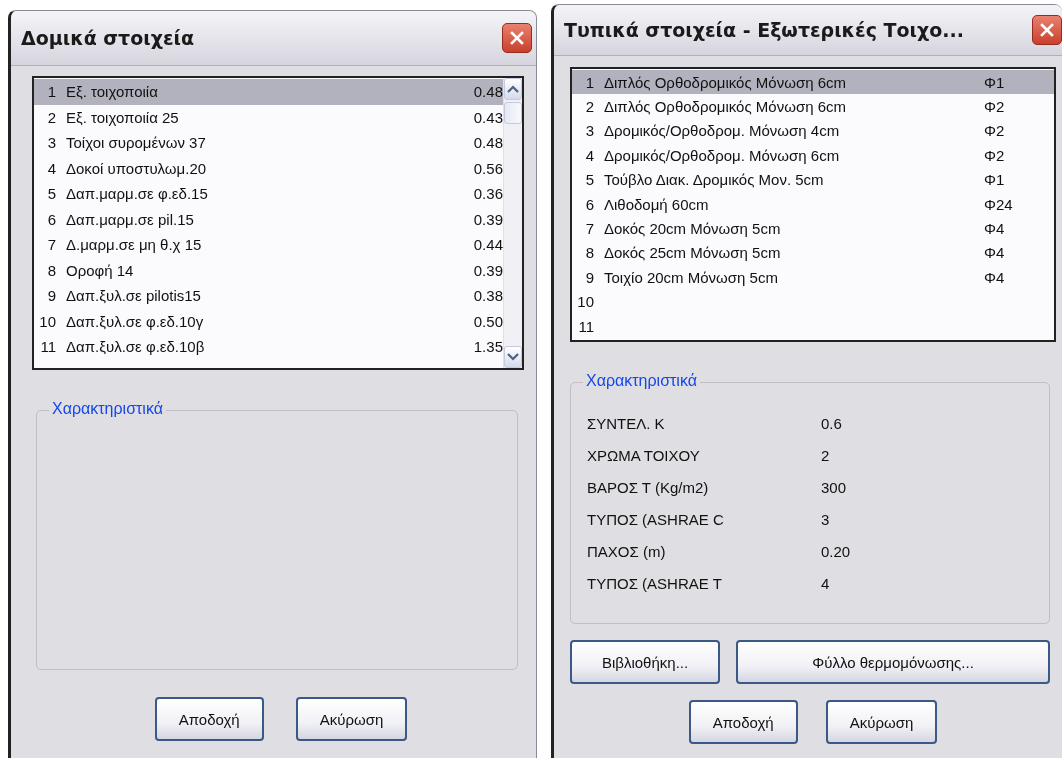 This screenshot has height=758, width=1062. Describe the element at coordinates (134, 245) in the screenshot. I see `item-name: Δ.μαρμ.σε μη θ.χ 15` at that location.